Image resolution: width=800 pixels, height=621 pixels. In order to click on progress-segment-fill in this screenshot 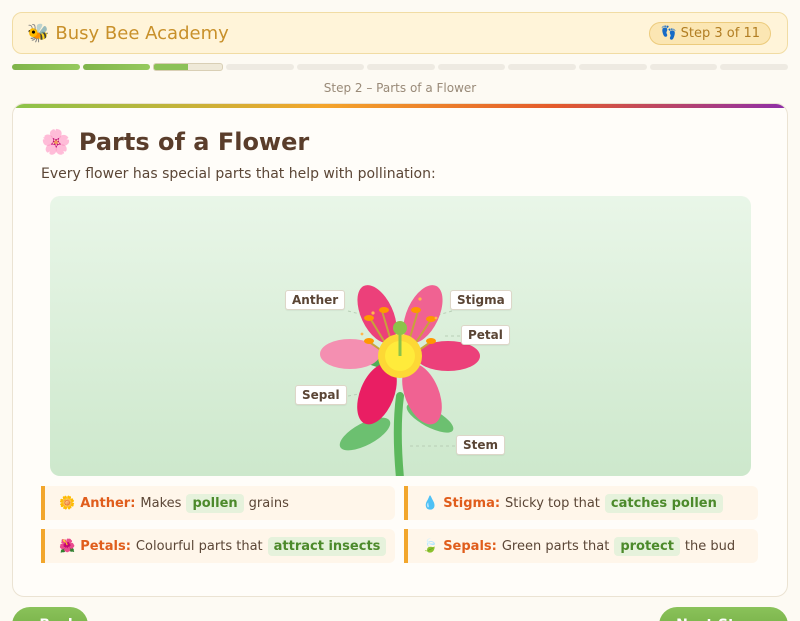, I will do `click(171, 67)`.